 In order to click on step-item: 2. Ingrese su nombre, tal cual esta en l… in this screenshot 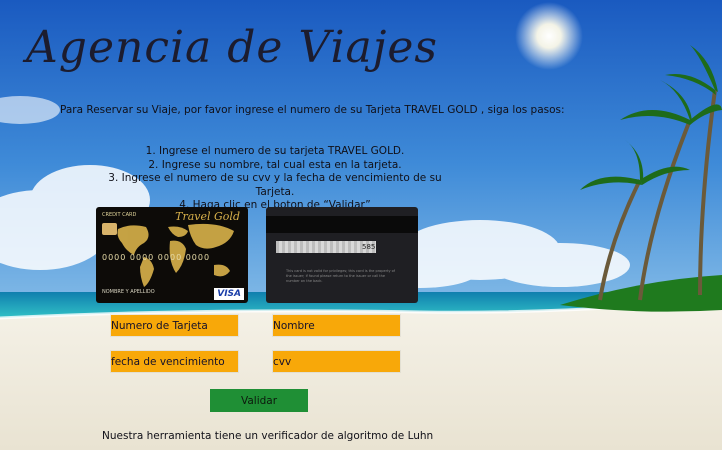, I will do `click(275, 164)`.